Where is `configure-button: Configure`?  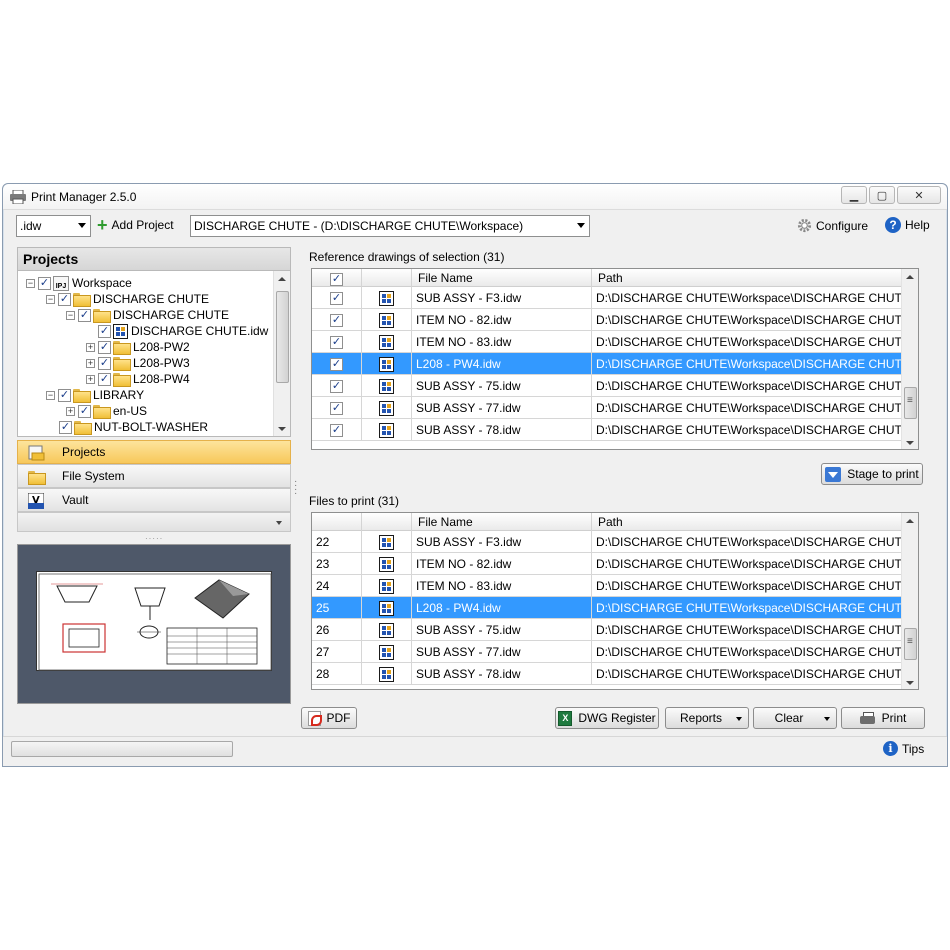 configure-button: Configure is located at coordinates (832, 225).